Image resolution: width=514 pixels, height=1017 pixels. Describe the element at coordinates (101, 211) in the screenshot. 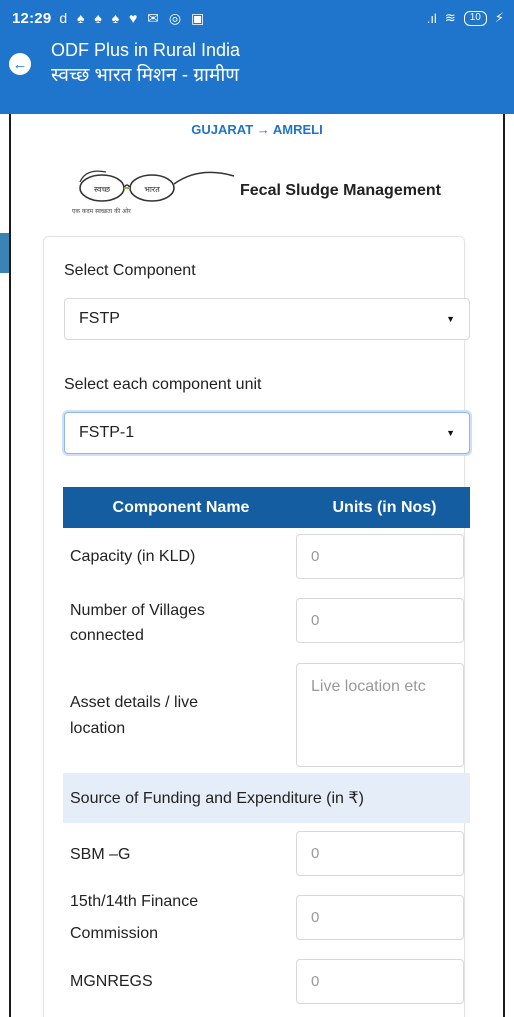

I see `logo-tagline: एक कदम स्वच्छता की ओर` at that location.